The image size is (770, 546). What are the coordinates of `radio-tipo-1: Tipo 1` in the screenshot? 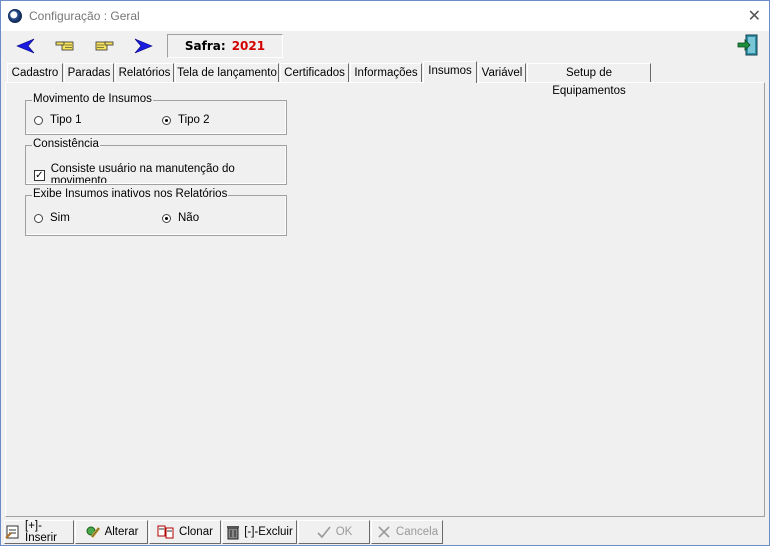 It's located at (58, 120).